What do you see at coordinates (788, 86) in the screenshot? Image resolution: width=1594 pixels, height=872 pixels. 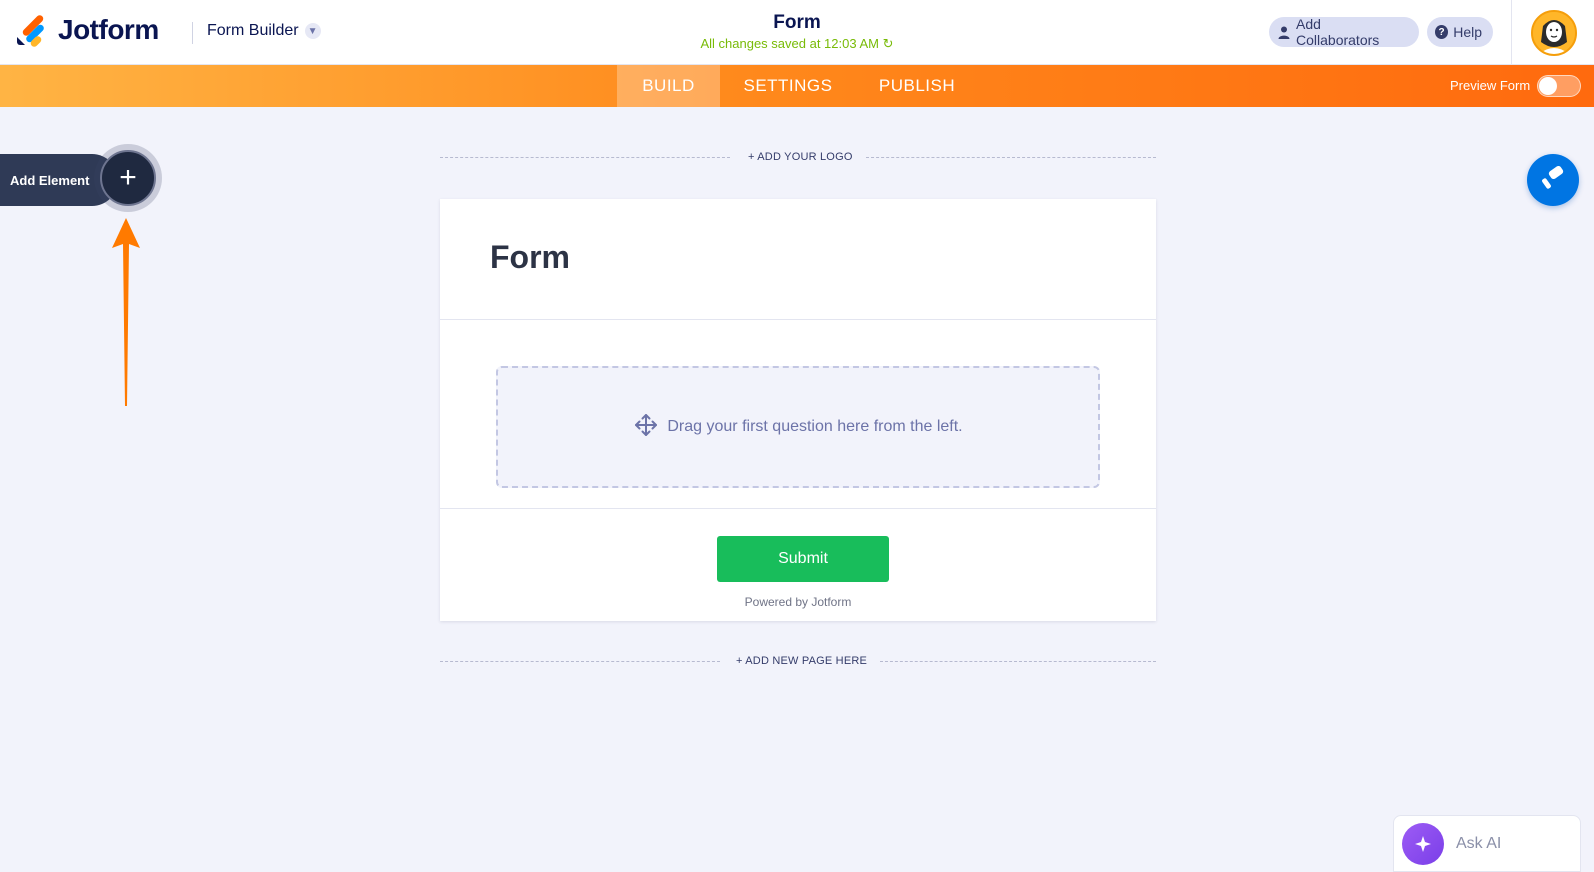 I see `tab-settings: SETTINGS` at bounding box center [788, 86].